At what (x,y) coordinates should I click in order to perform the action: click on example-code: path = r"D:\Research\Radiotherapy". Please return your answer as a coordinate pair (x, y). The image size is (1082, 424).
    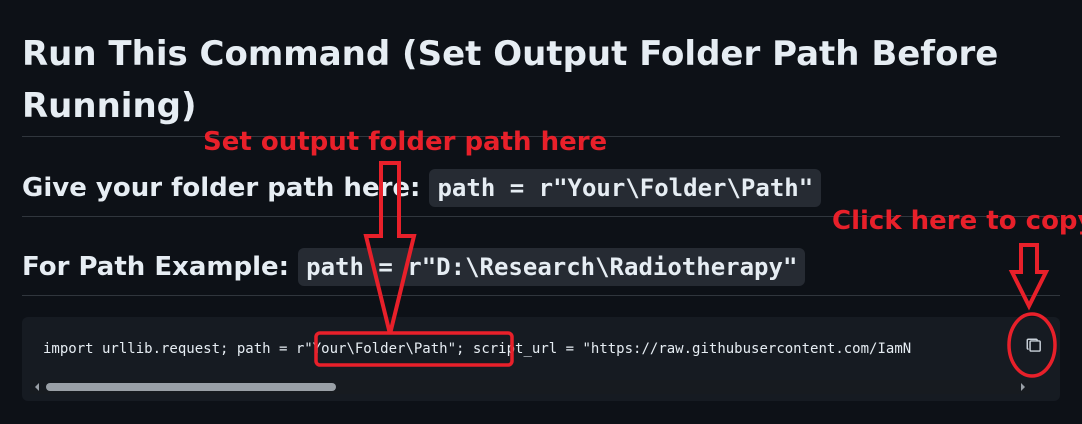
    Looking at the image, I should click on (552, 267).